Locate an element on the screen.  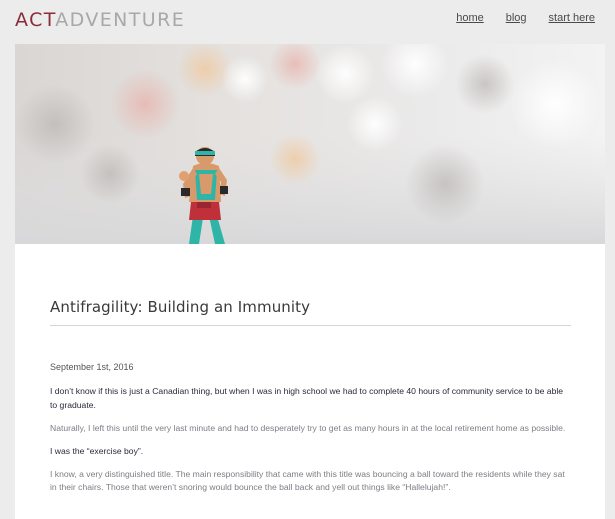
nav-home-link: home is located at coordinates (470, 18).